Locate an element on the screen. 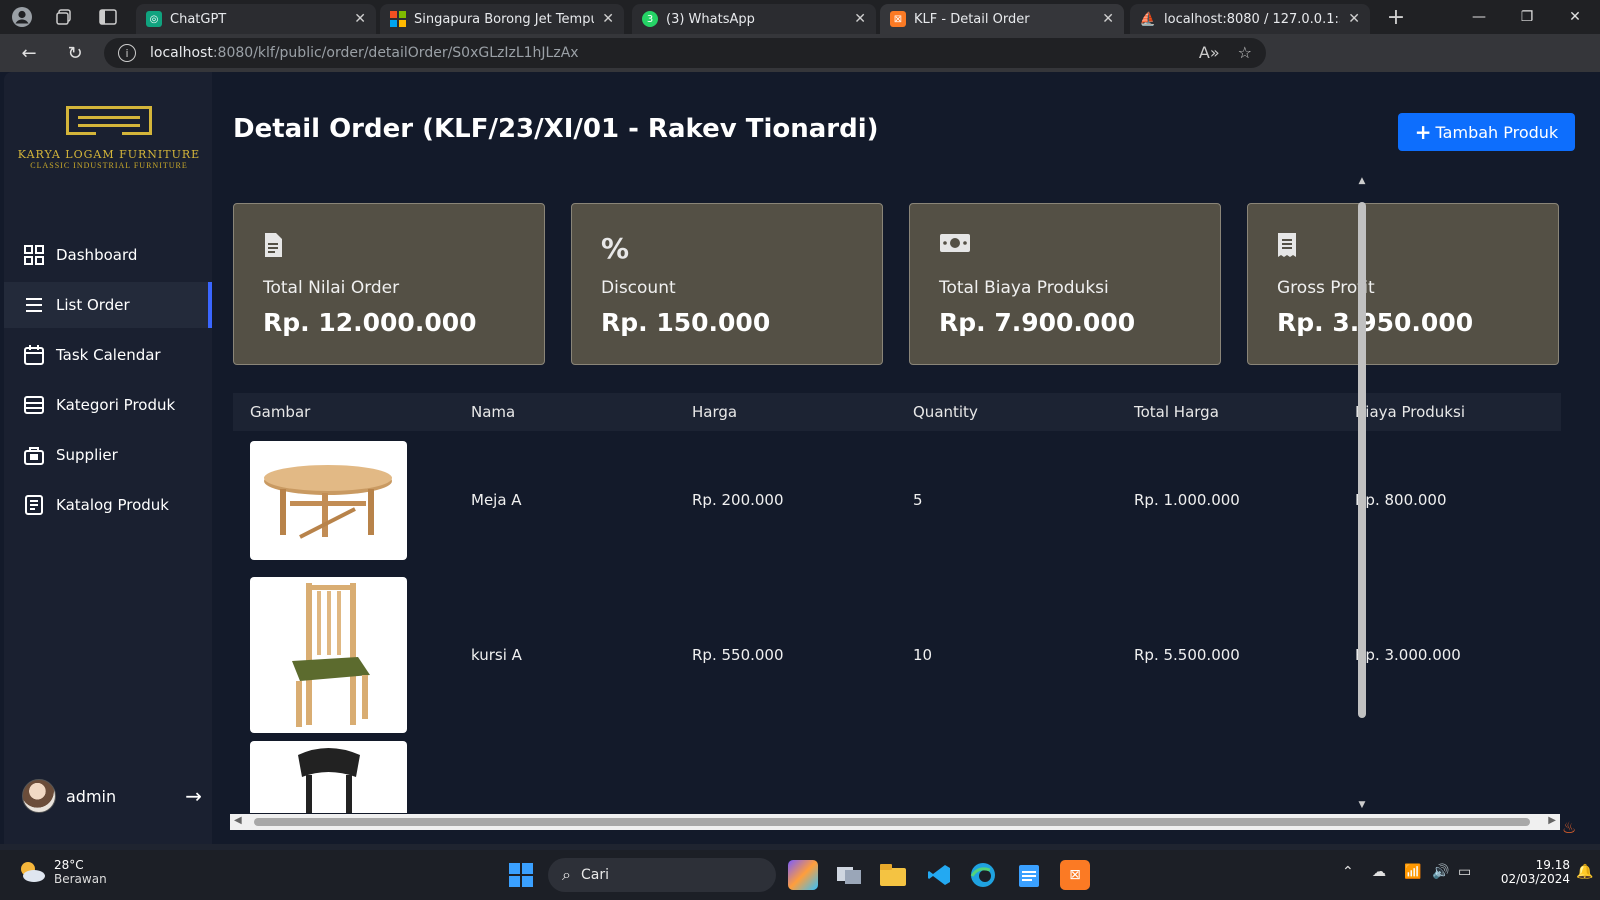  total-price: Rp. 5.500.000 is located at coordinates (1187, 655).